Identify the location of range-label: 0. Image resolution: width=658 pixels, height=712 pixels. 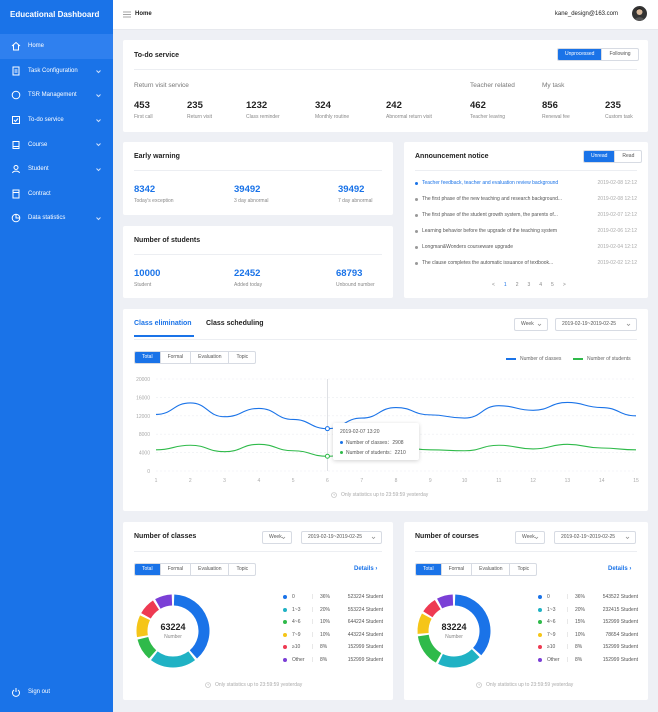
(548, 597).